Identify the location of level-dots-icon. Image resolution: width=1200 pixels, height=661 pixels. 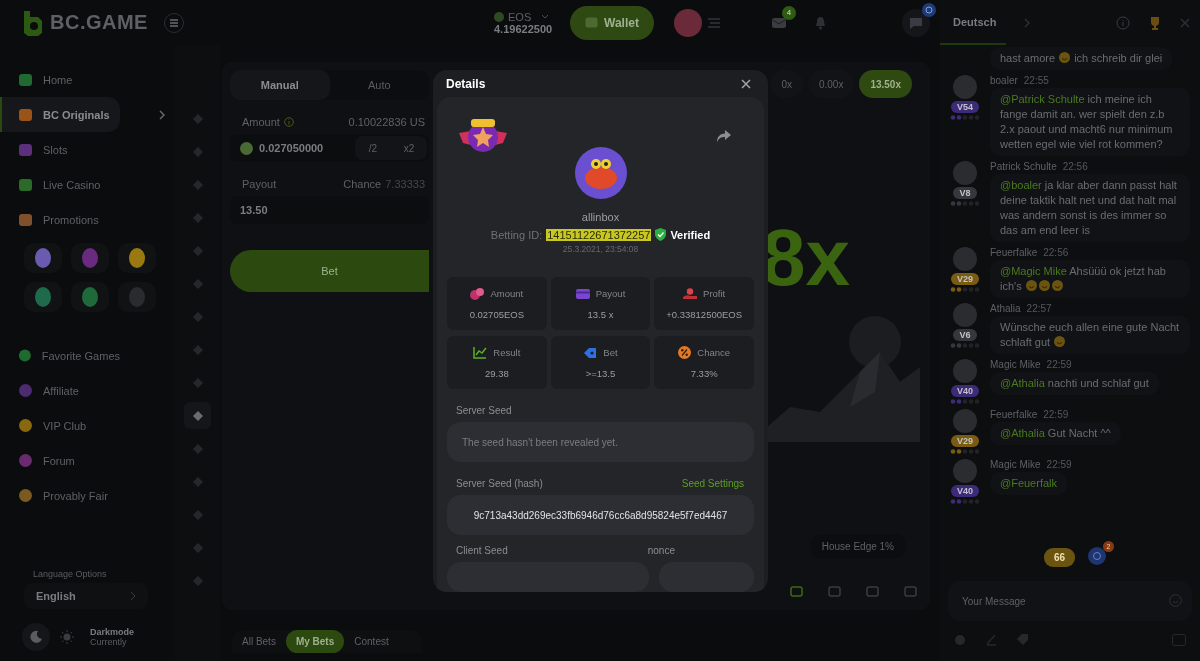
(965, 289).